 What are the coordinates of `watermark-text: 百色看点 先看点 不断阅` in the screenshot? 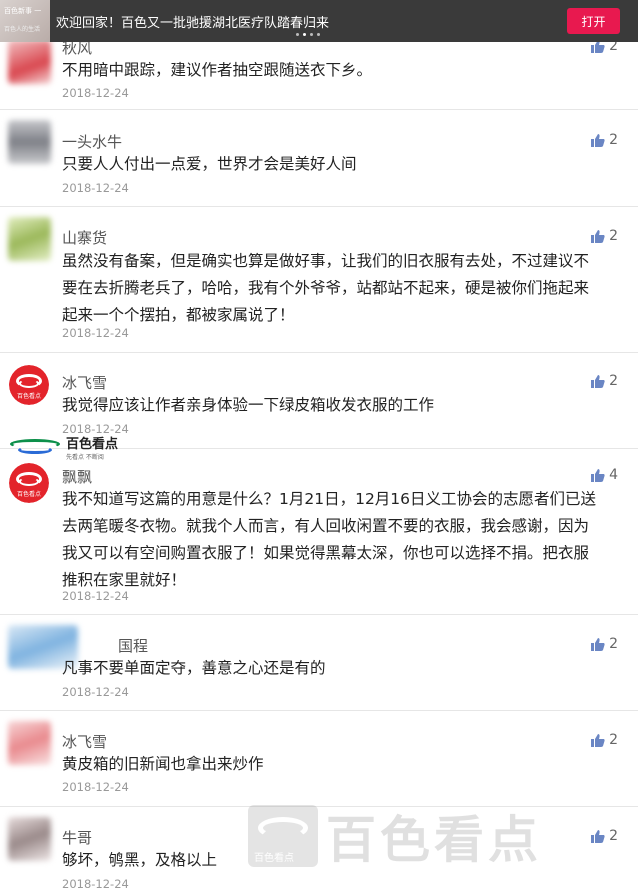 It's located at (92, 447).